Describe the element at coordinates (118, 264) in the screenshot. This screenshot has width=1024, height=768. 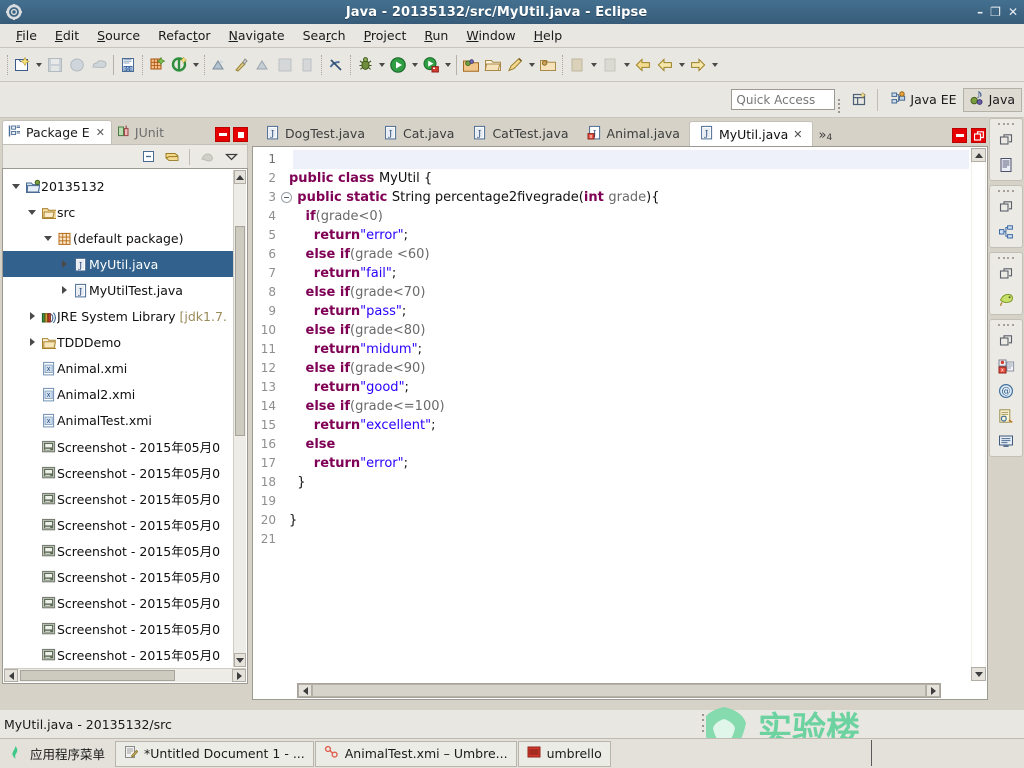
I see `tree-item-myutil-java: J MyUtil.java` at that location.